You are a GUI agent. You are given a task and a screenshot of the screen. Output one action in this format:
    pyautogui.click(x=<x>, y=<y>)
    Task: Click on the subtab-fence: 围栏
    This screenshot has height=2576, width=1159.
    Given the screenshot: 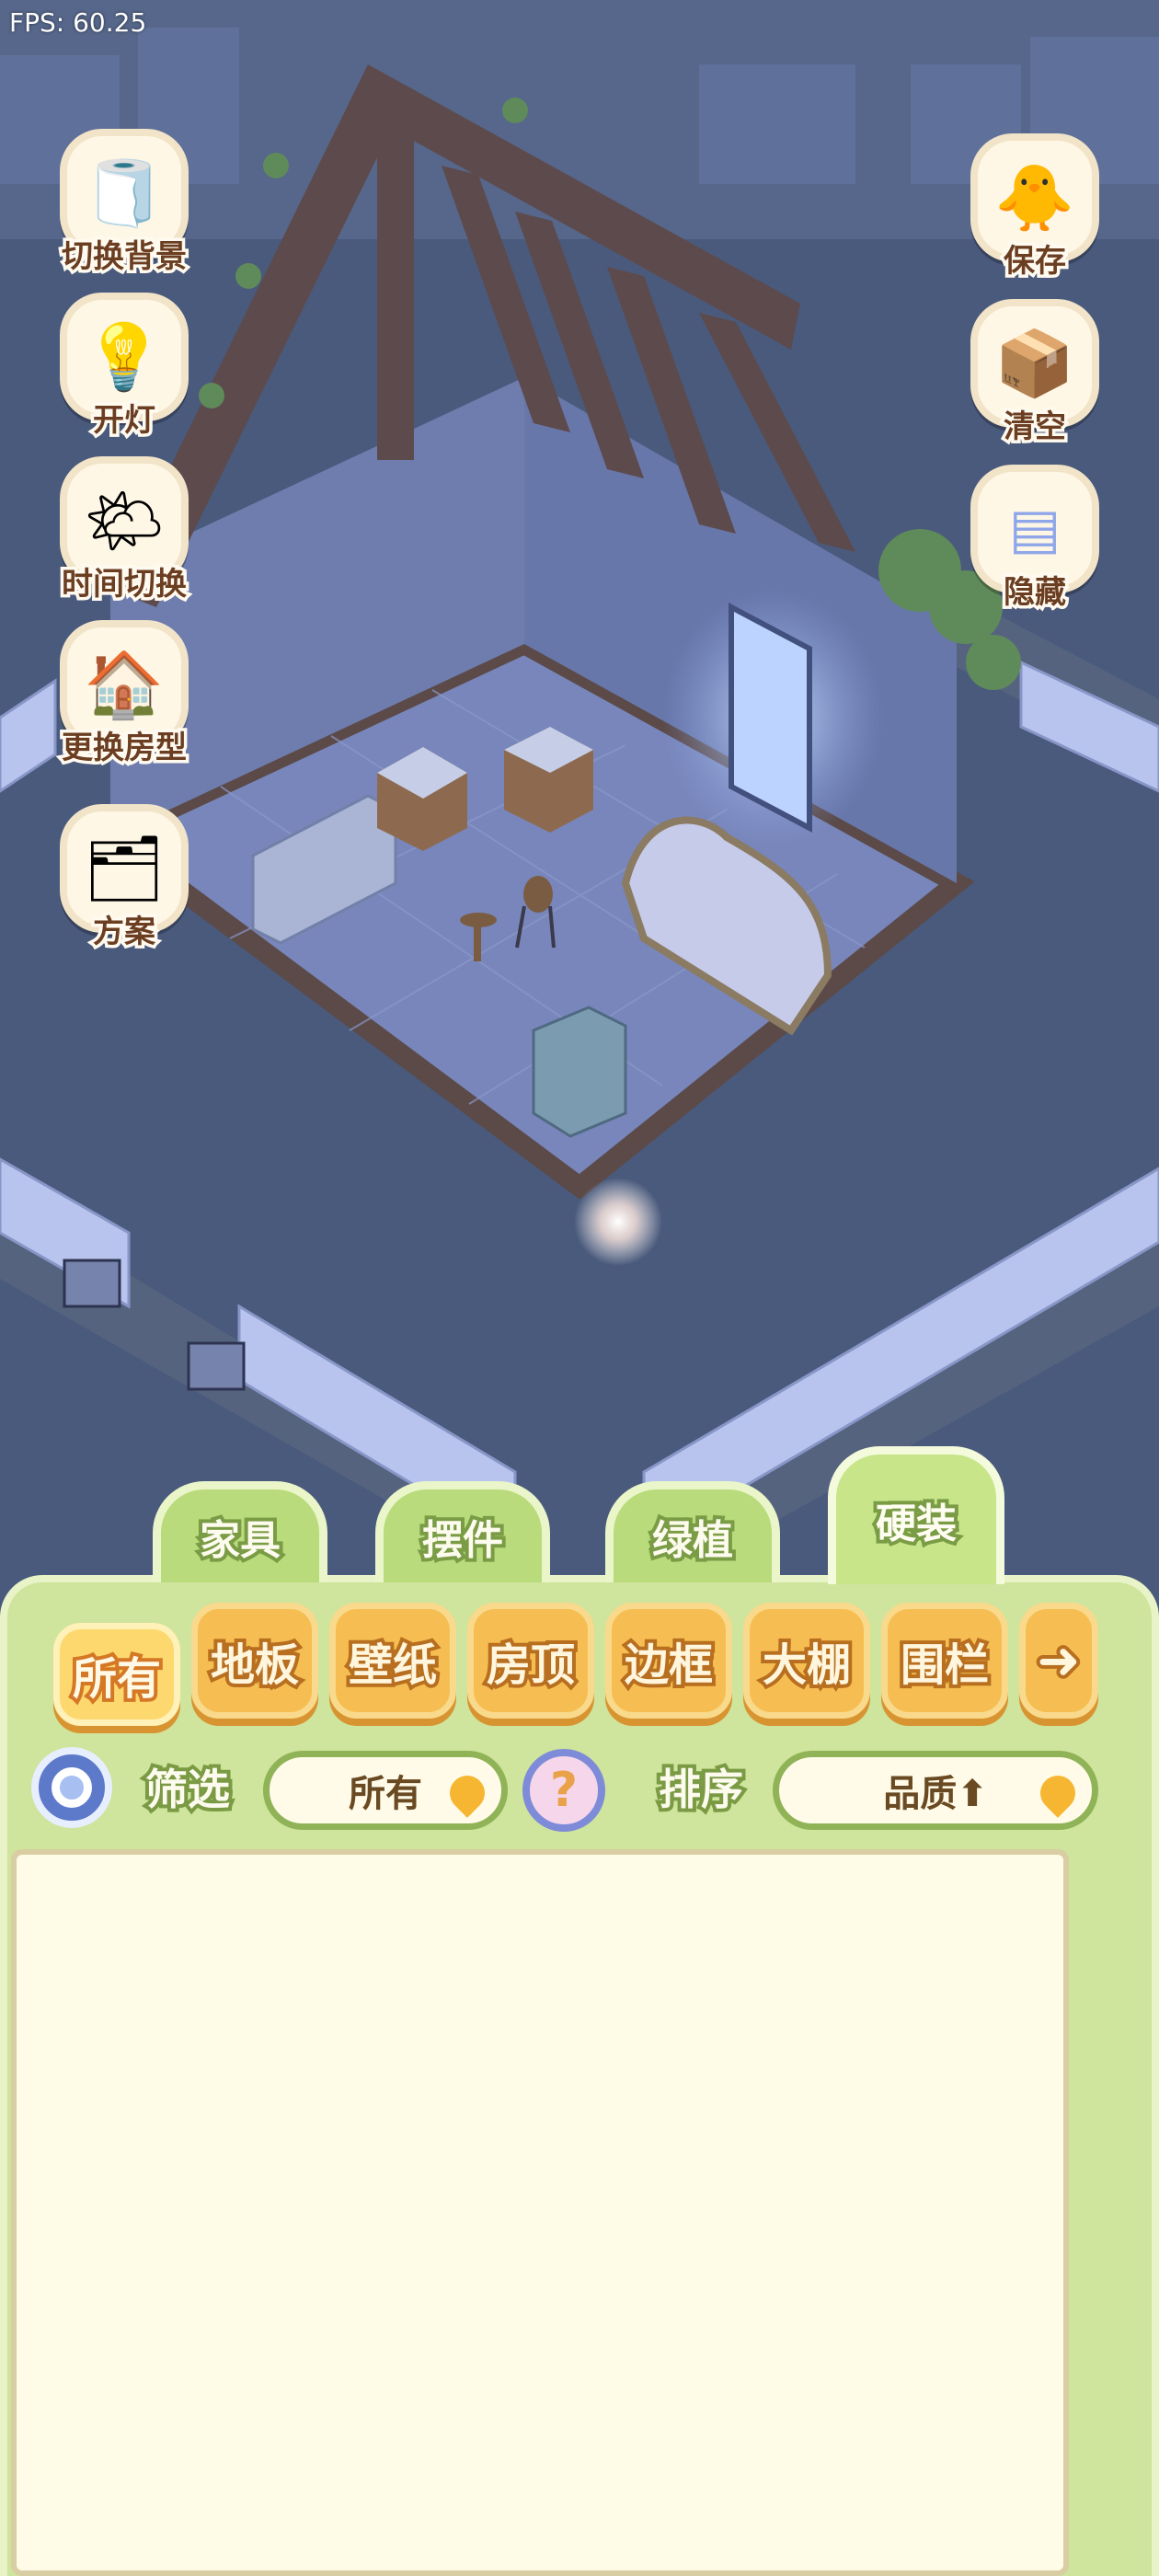 What is the action you would take?
    pyautogui.click(x=944, y=1661)
    